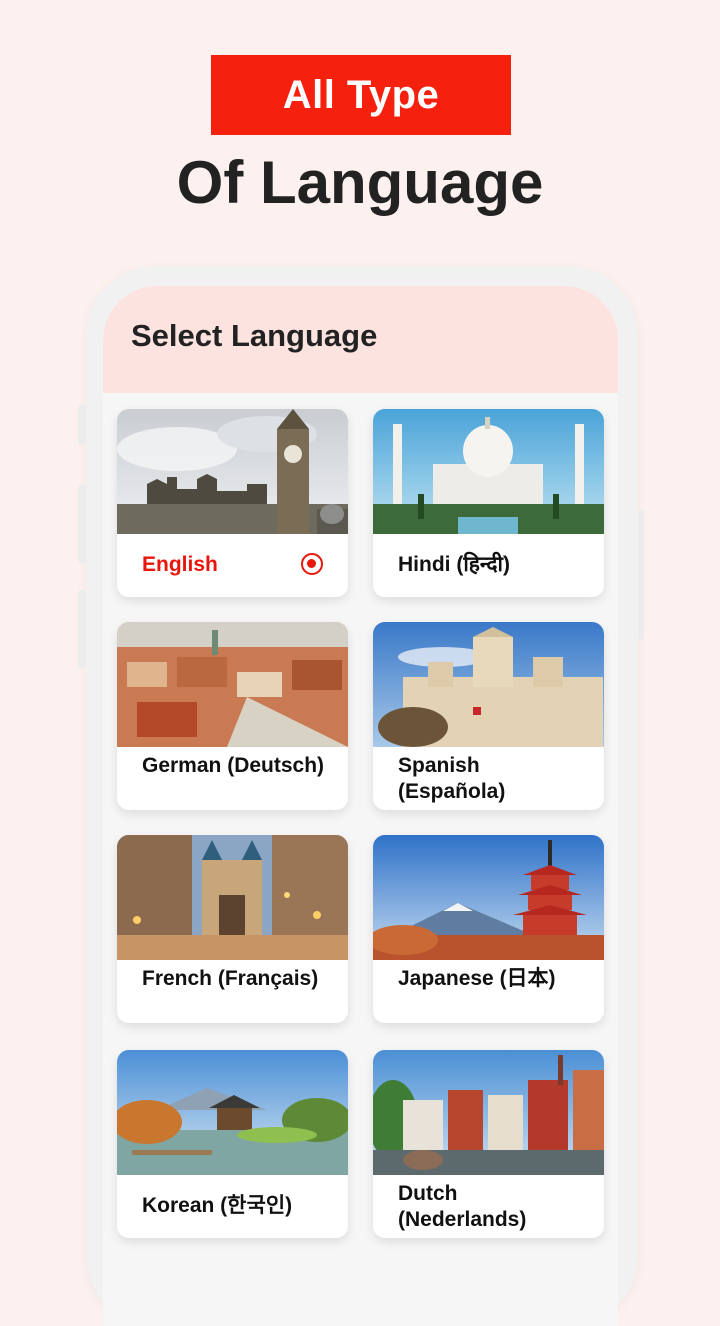  Describe the element at coordinates (232, 684) in the screenshot. I see `german-city-image` at that location.